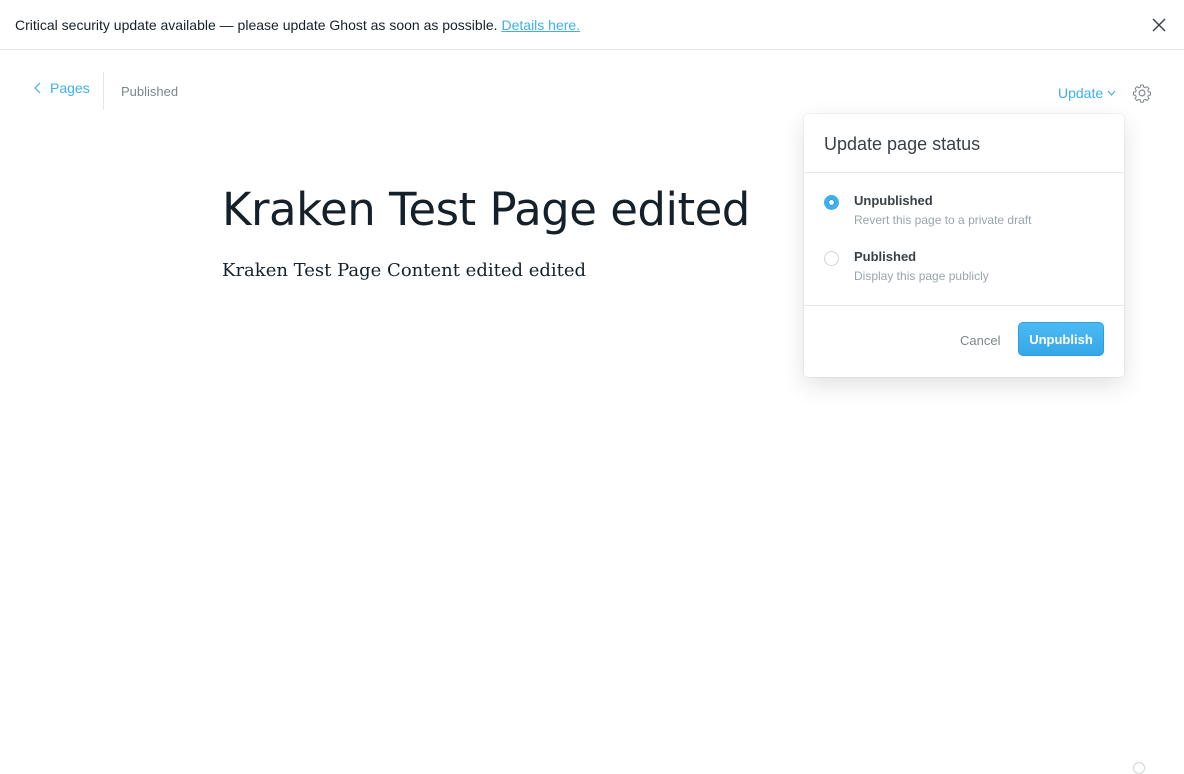 The height and width of the screenshot is (774, 1184). I want to click on dropdown-title: Update page status, so click(902, 144).